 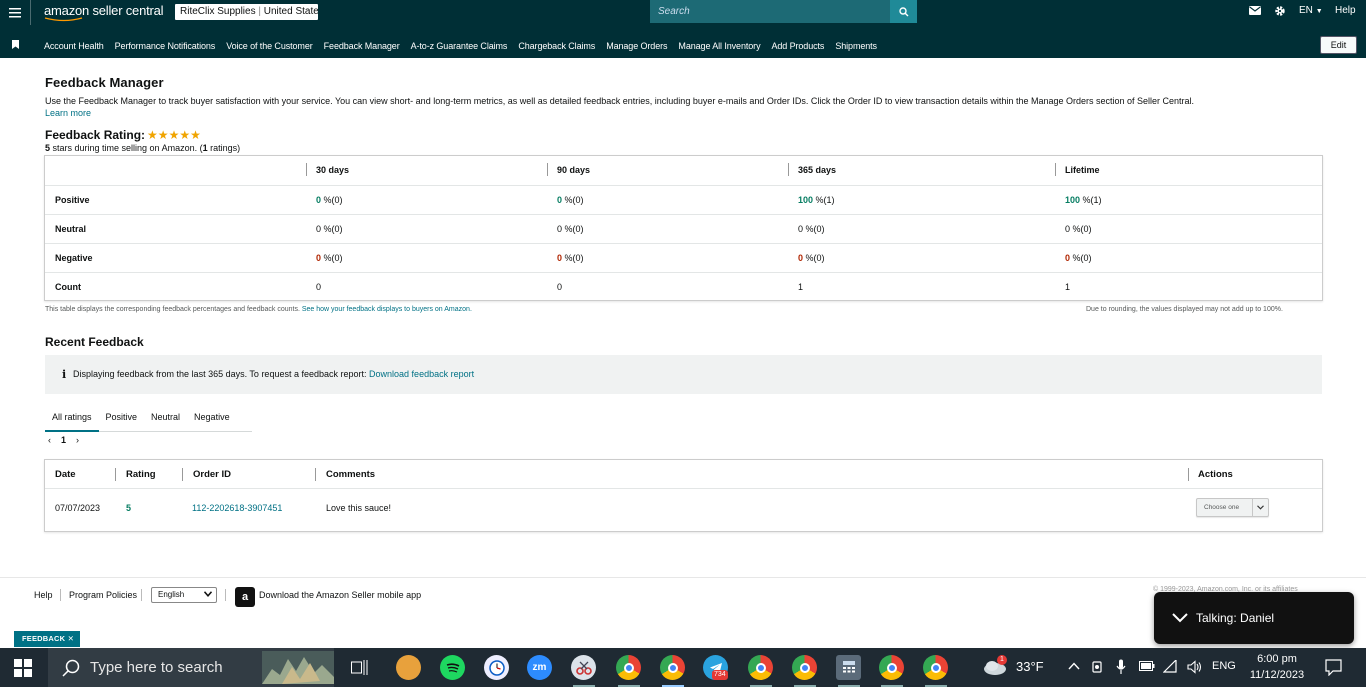 What do you see at coordinates (801, 287) in the screenshot?
I see `count-value: 1` at bounding box center [801, 287].